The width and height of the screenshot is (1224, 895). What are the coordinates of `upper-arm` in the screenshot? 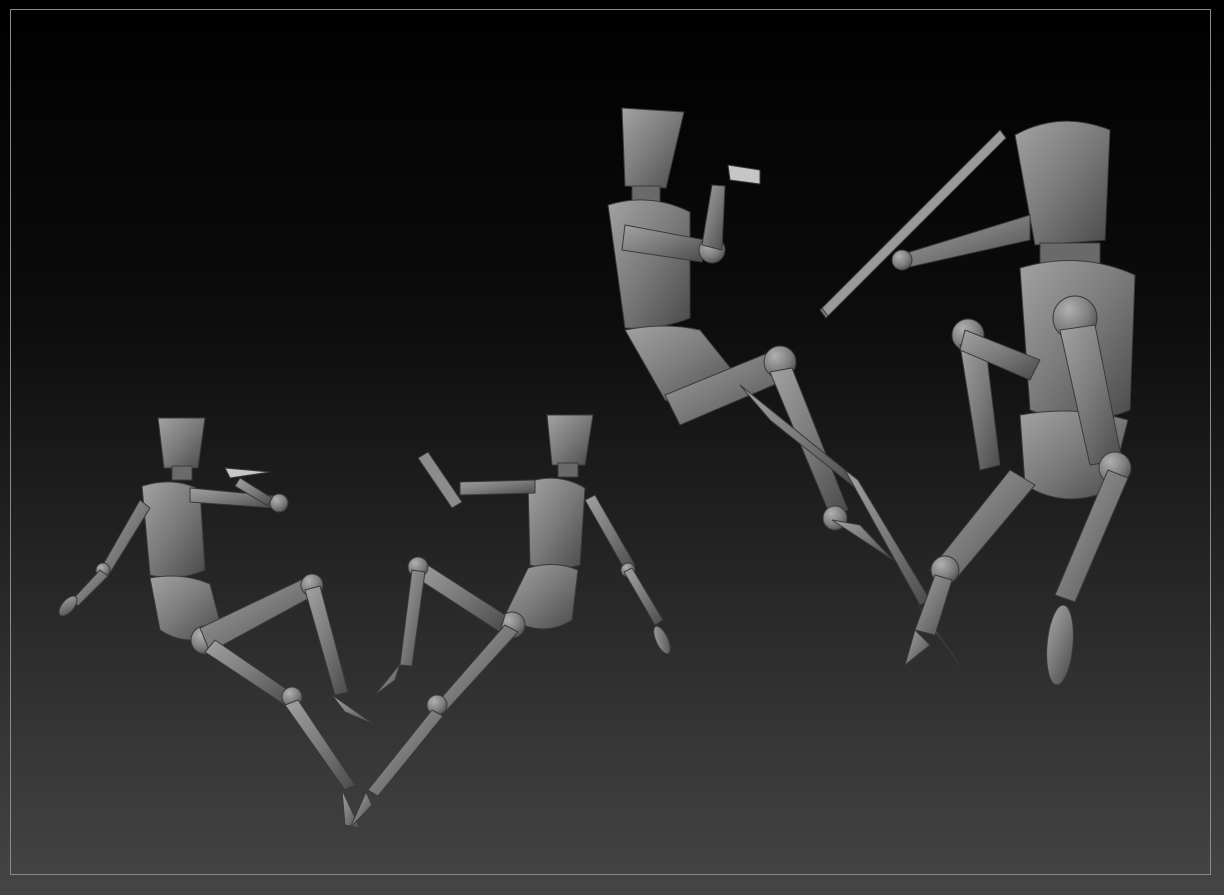 It's located at (497, 487).